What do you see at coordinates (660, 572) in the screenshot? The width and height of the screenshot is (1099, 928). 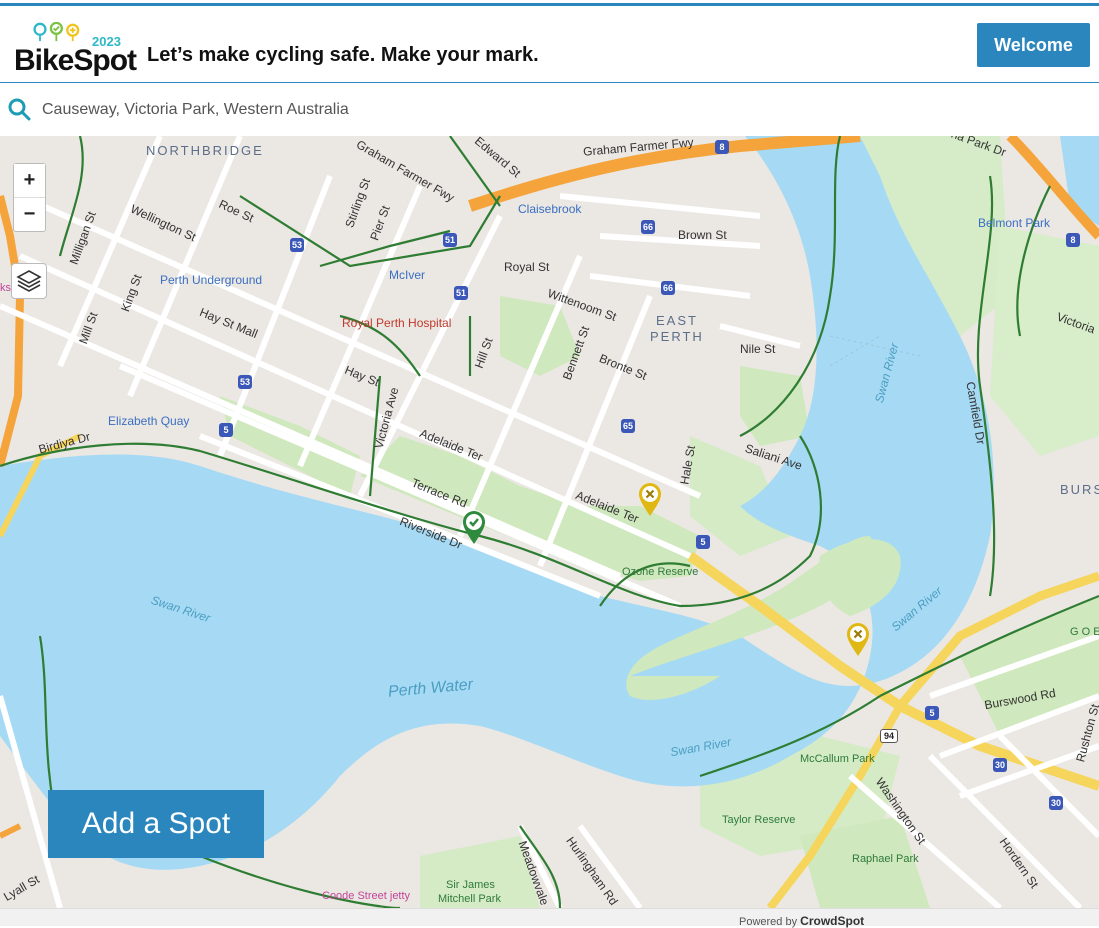 I see `park-label: Ozone Reserve` at bounding box center [660, 572].